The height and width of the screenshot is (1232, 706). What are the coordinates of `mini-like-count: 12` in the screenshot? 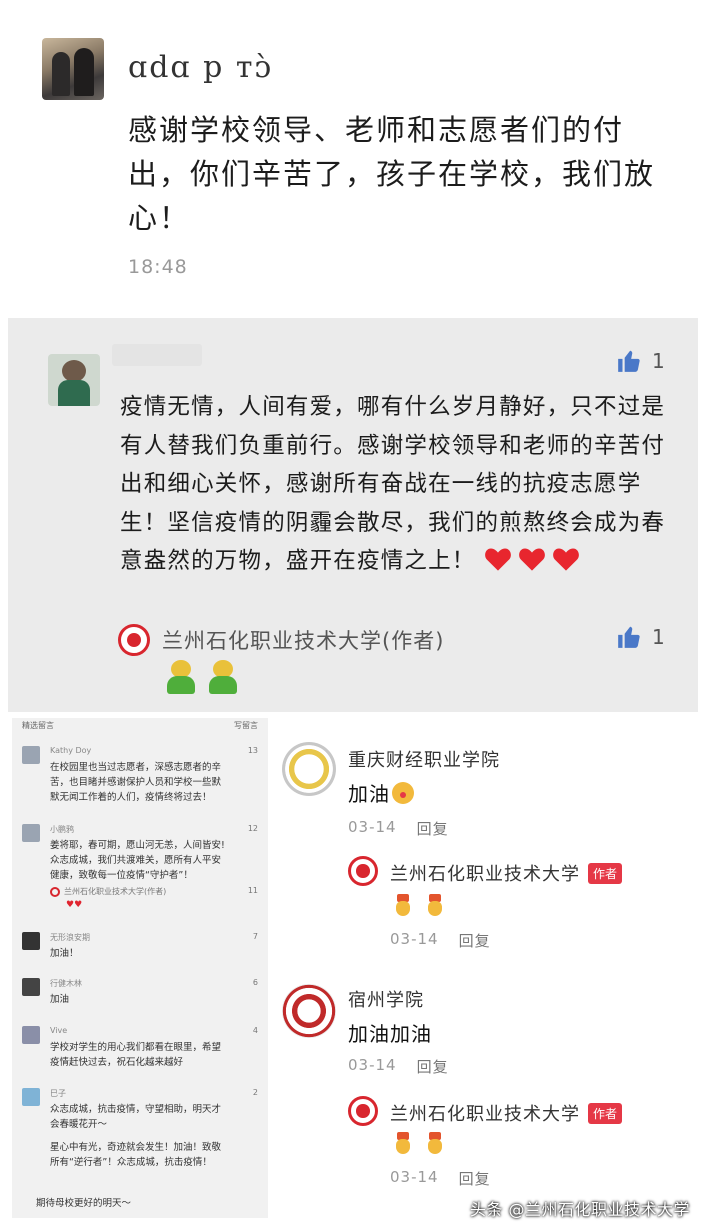 It's located at (253, 828).